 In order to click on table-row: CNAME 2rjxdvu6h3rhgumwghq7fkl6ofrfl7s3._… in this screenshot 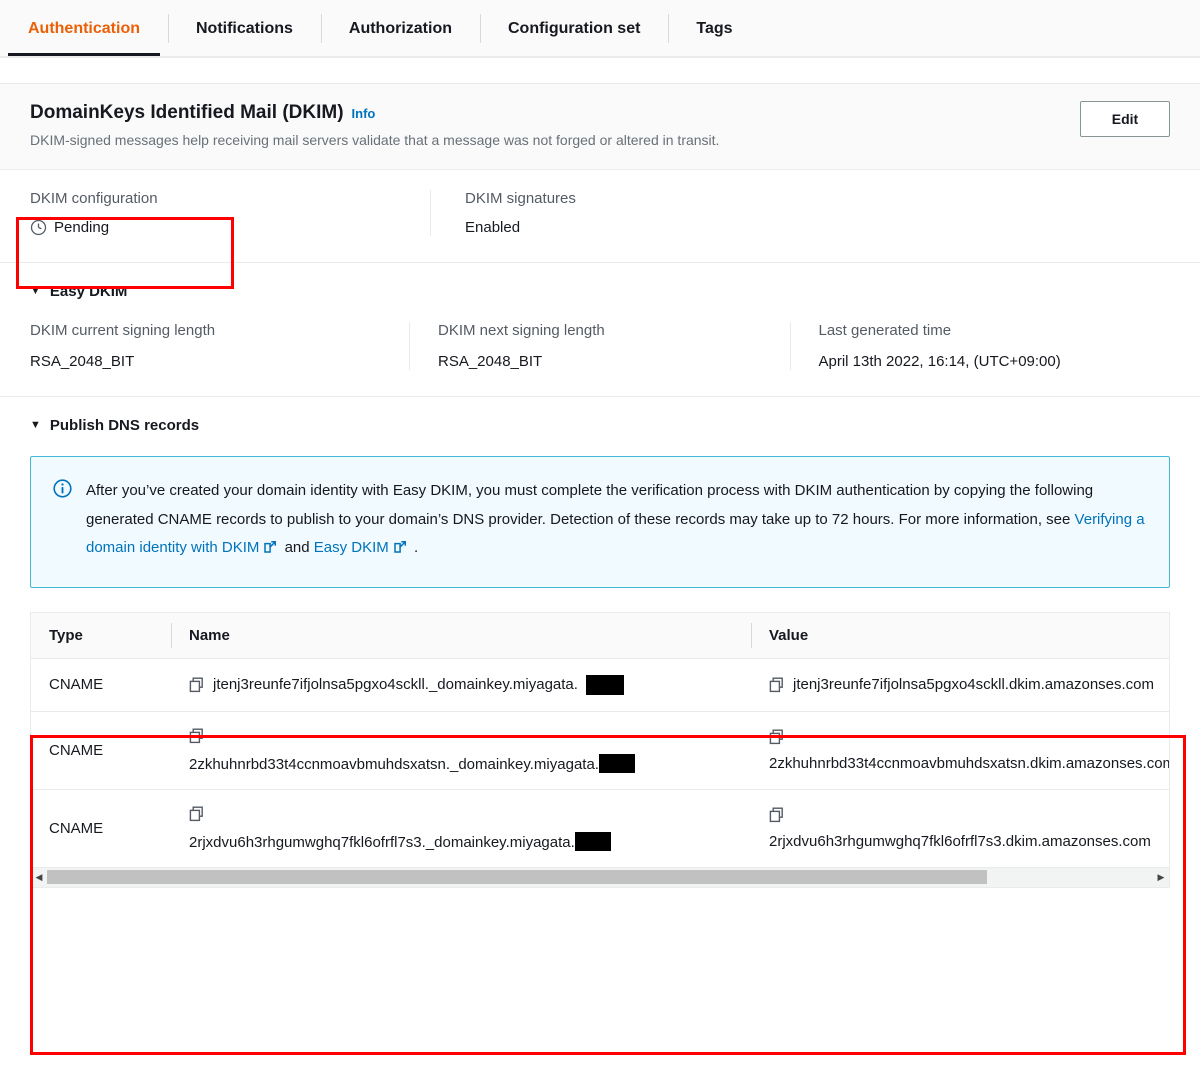, I will do `click(600, 828)`.